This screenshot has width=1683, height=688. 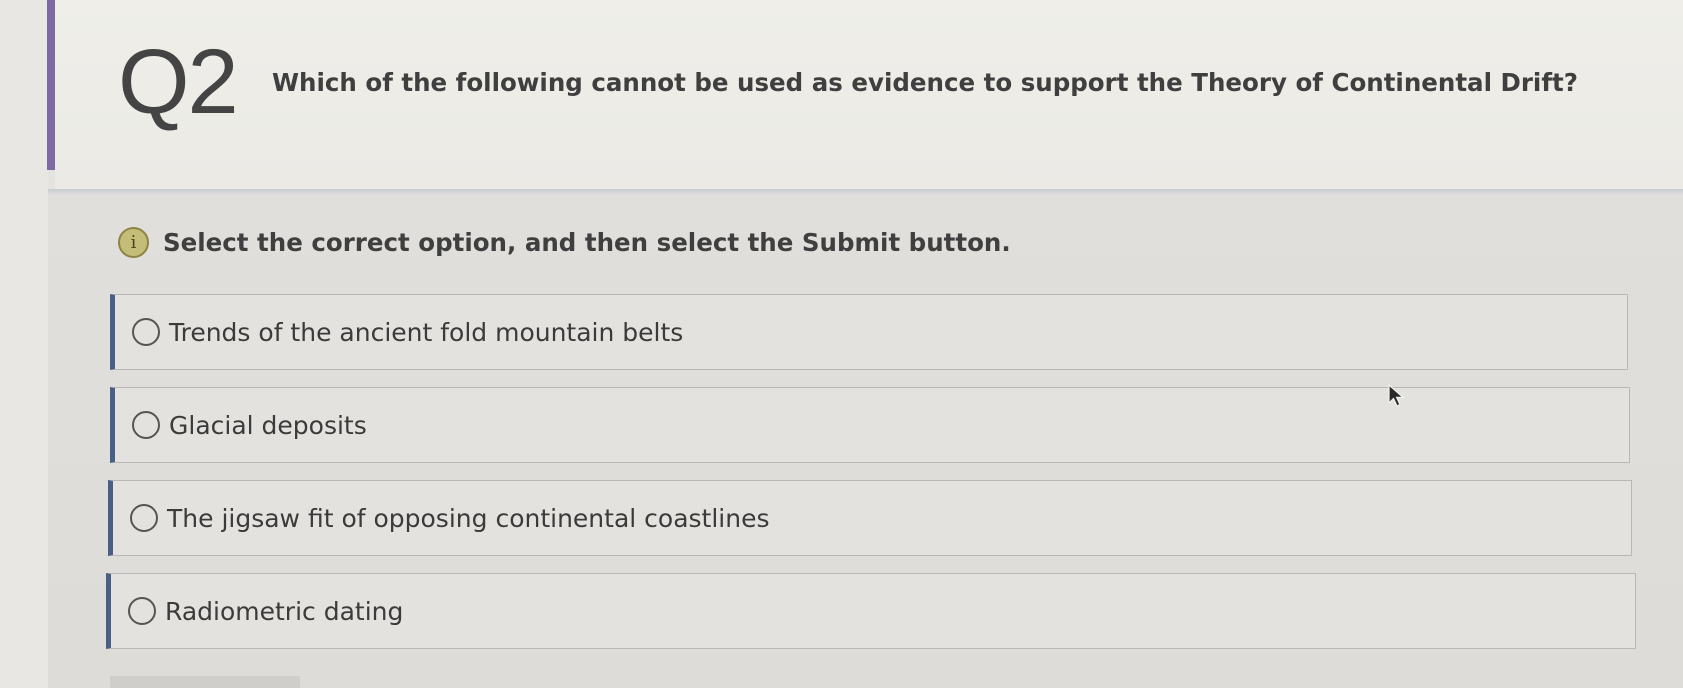 I want to click on left-gutter, so click(x=24, y=344).